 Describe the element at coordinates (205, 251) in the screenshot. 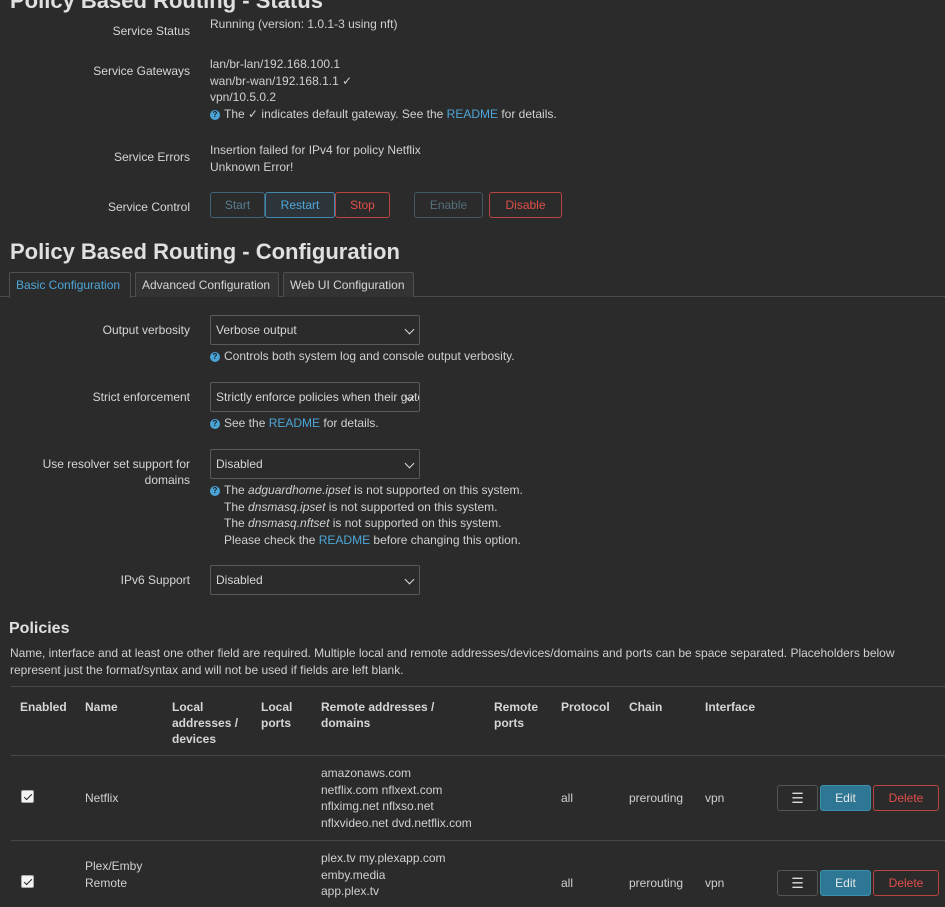

I see `config-title: Policy Based Routing - Configuration` at that location.